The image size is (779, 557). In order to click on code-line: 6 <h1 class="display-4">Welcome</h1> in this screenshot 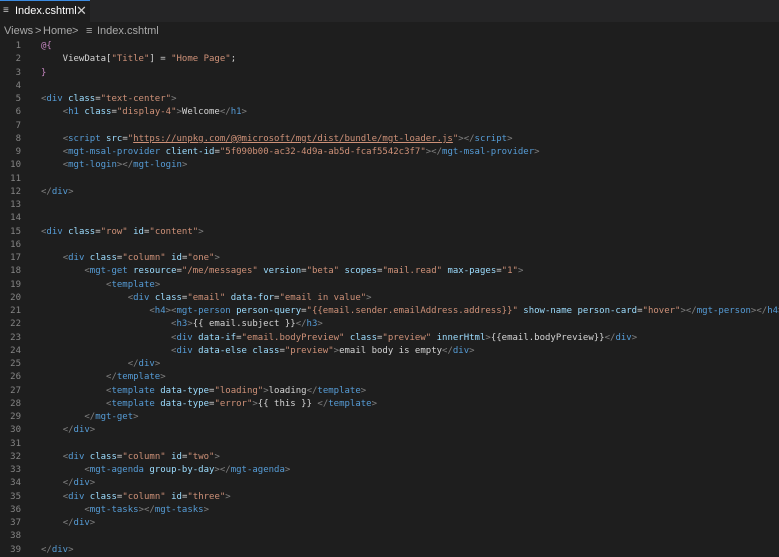, I will do `click(389, 112)`.